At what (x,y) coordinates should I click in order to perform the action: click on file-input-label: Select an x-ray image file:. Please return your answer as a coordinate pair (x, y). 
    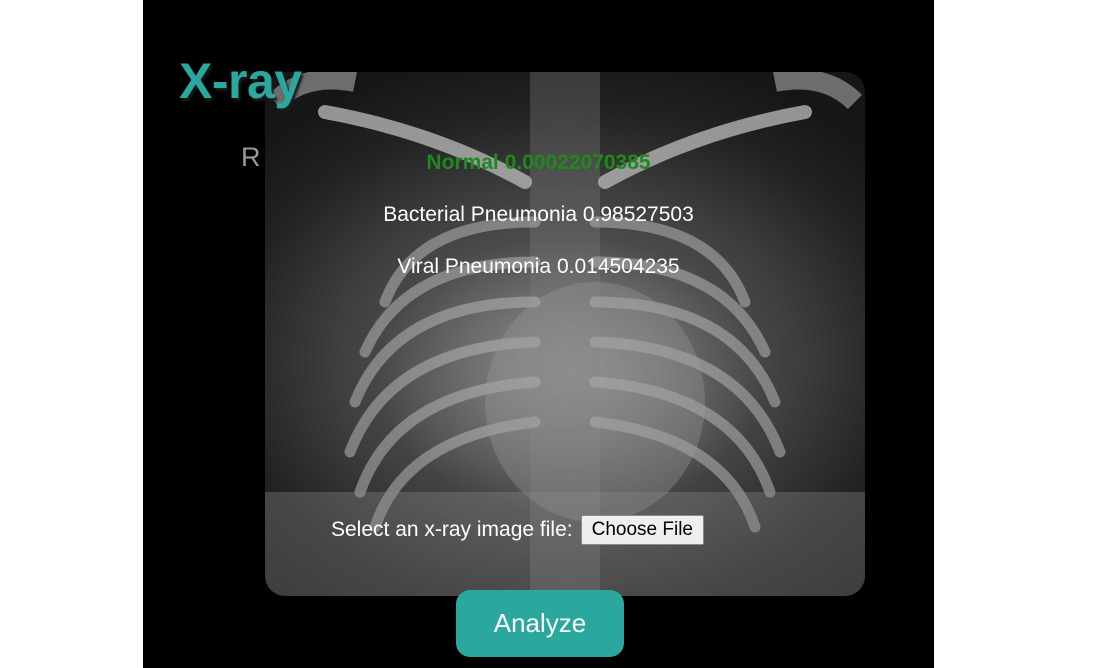
    Looking at the image, I should click on (452, 529).